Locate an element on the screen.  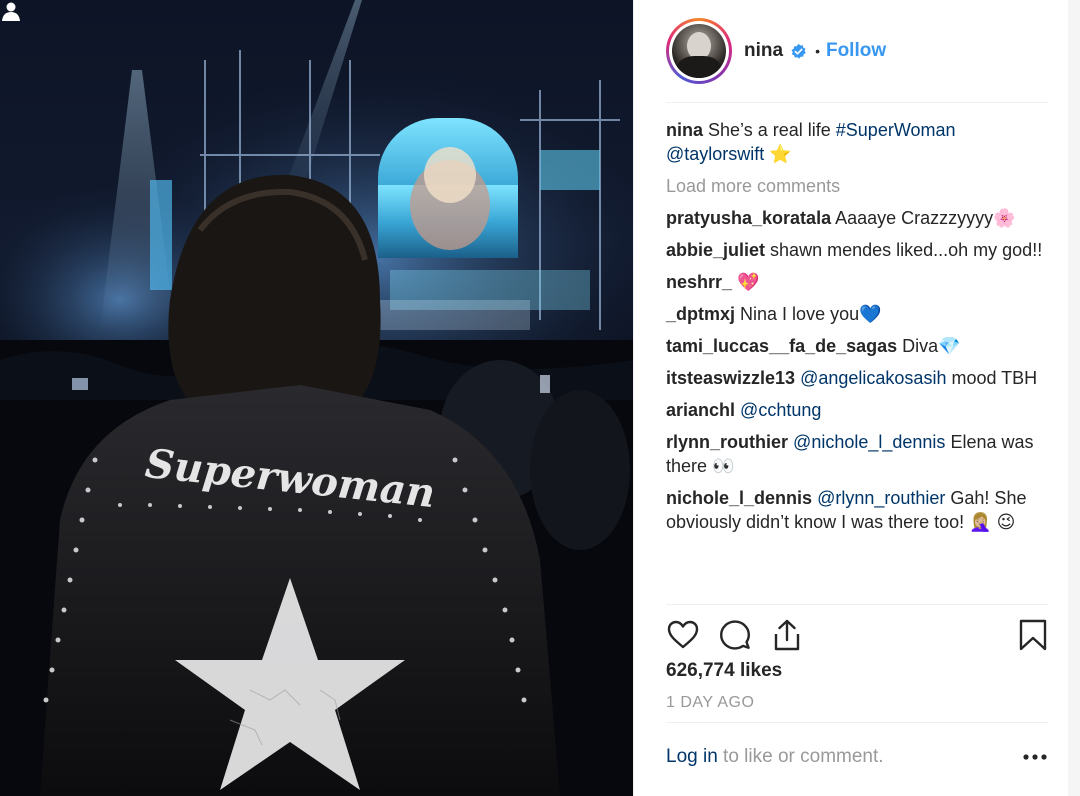
comment-text: Diva💎 is located at coordinates (931, 346).